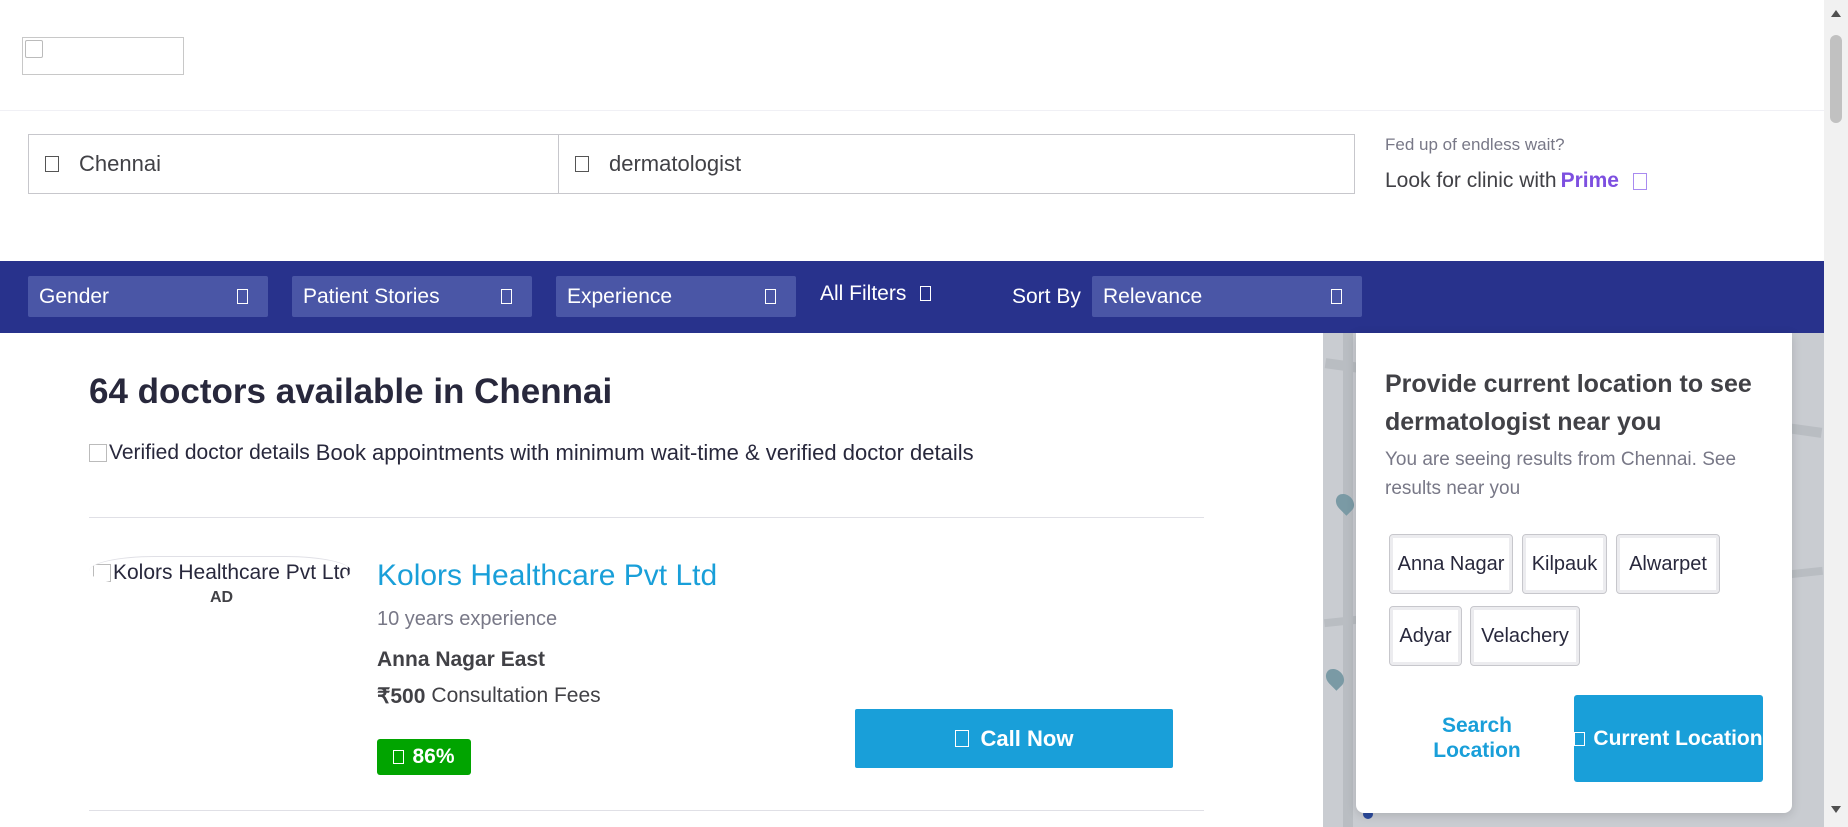 This screenshot has width=1848, height=827. What do you see at coordinates (1589, 180) in the screenshot?
I see `prime-brand: Prime` at bounding box center [1589, 180].